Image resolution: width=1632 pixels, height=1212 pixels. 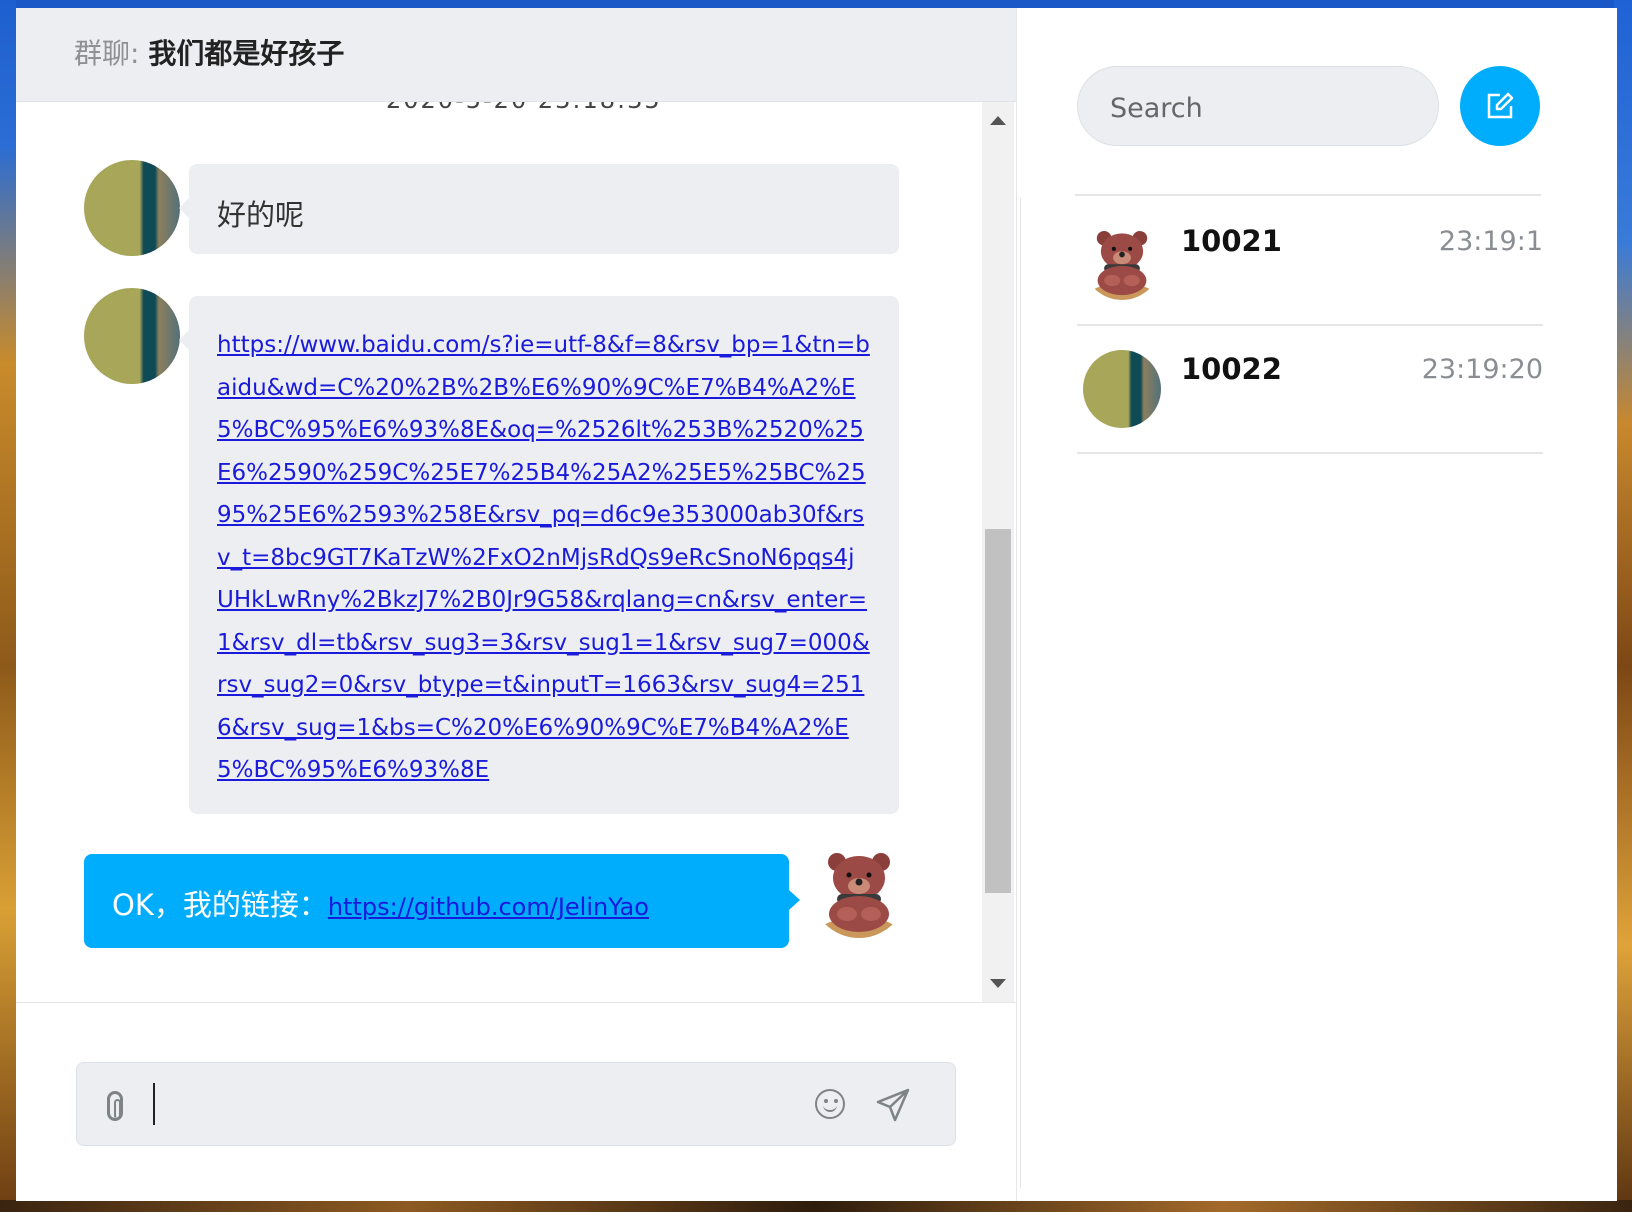 What do you see at coordinates (246, 53) in the screenshot?
I see `chat-title-name: 我们都是好孩子` at bounding box center [246, 53].